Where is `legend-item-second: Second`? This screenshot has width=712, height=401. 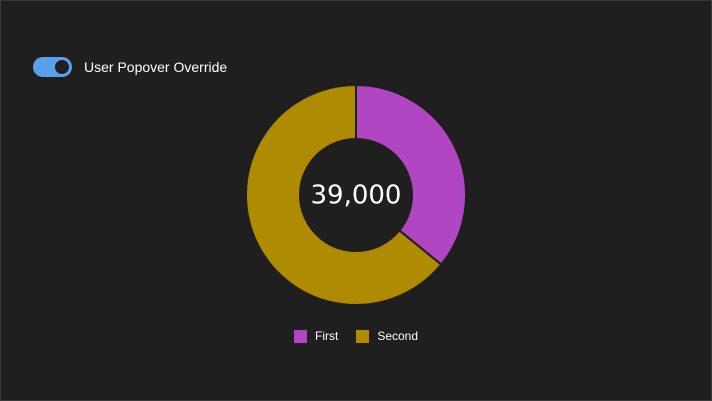
legend-item-second: Second is located at coordinates (387, 336).